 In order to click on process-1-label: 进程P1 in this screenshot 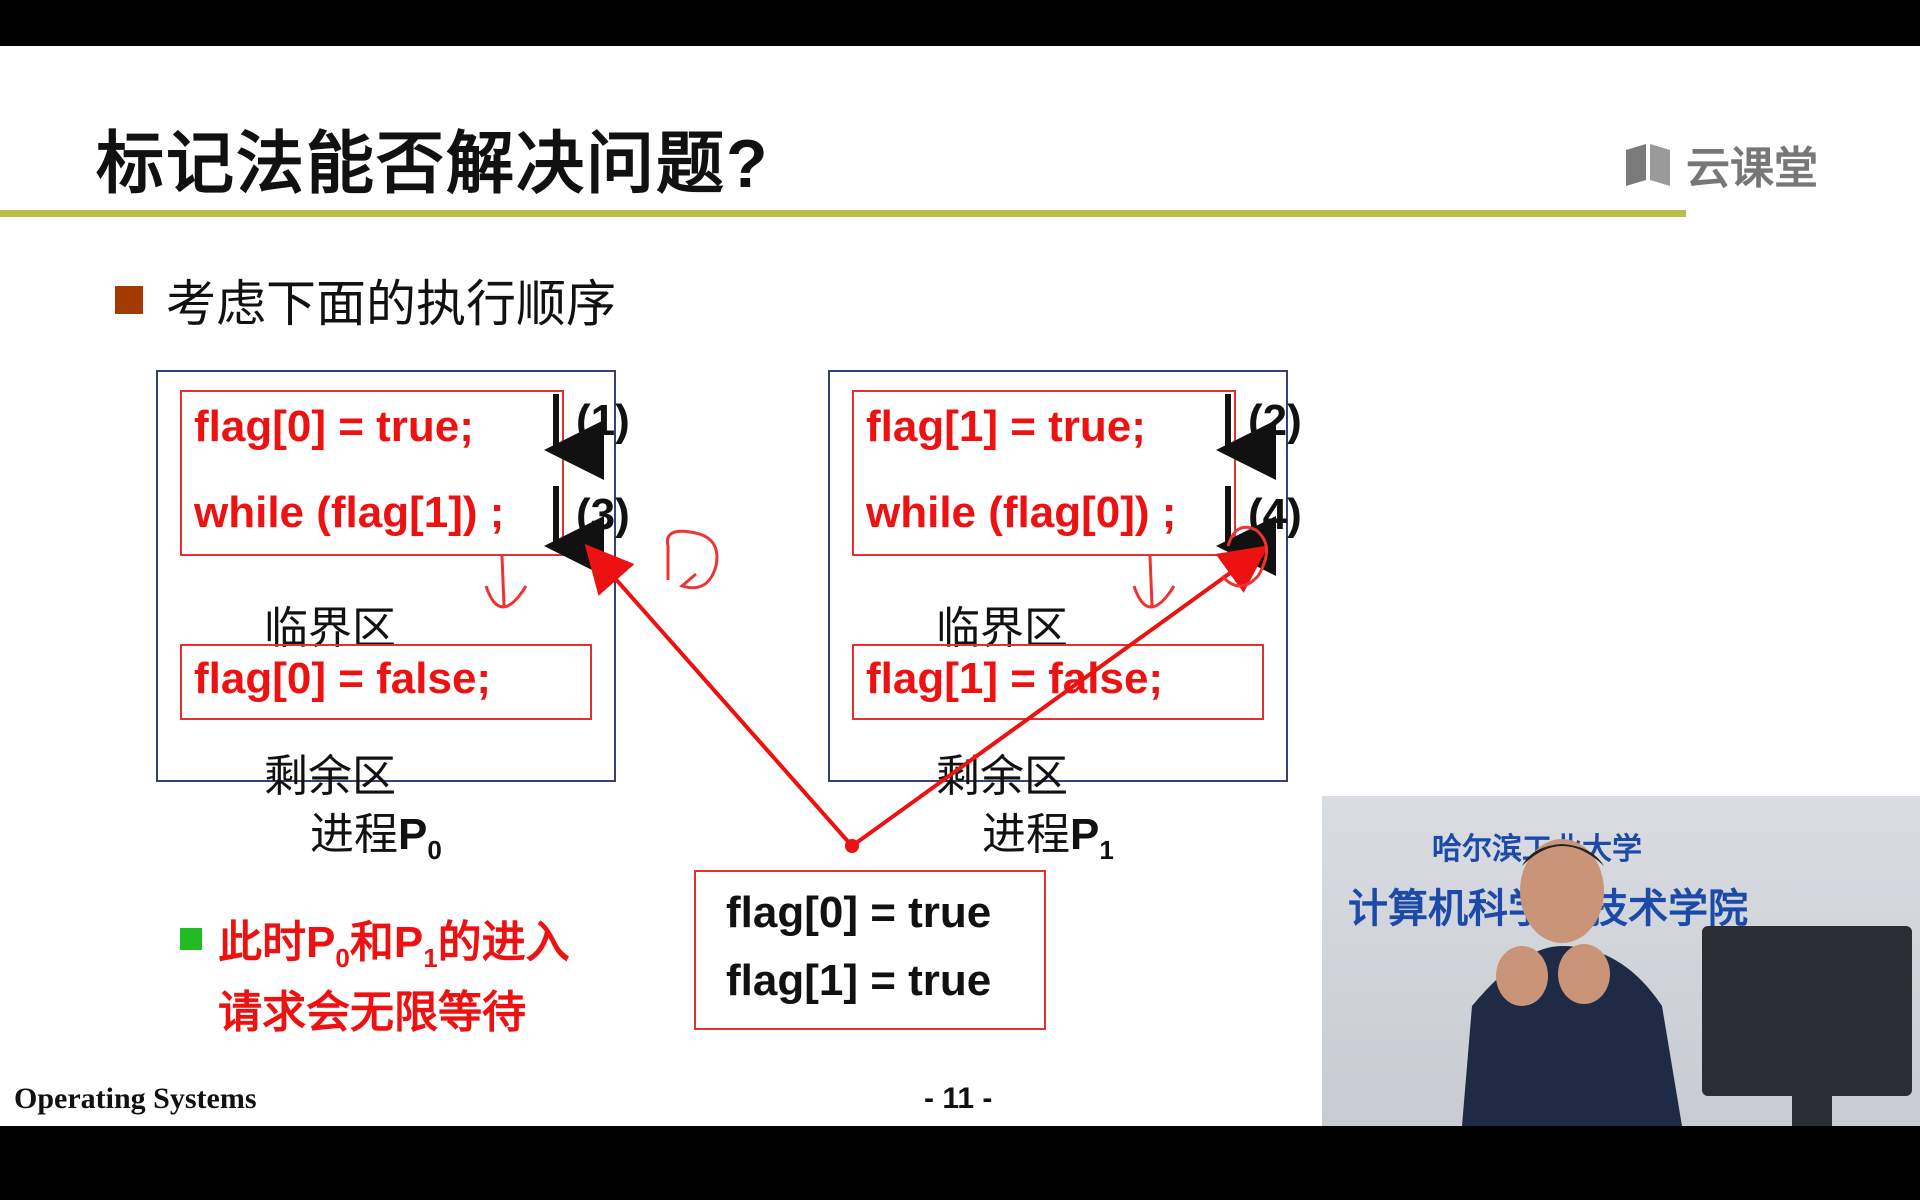, I will do `click(1048, 832)`.